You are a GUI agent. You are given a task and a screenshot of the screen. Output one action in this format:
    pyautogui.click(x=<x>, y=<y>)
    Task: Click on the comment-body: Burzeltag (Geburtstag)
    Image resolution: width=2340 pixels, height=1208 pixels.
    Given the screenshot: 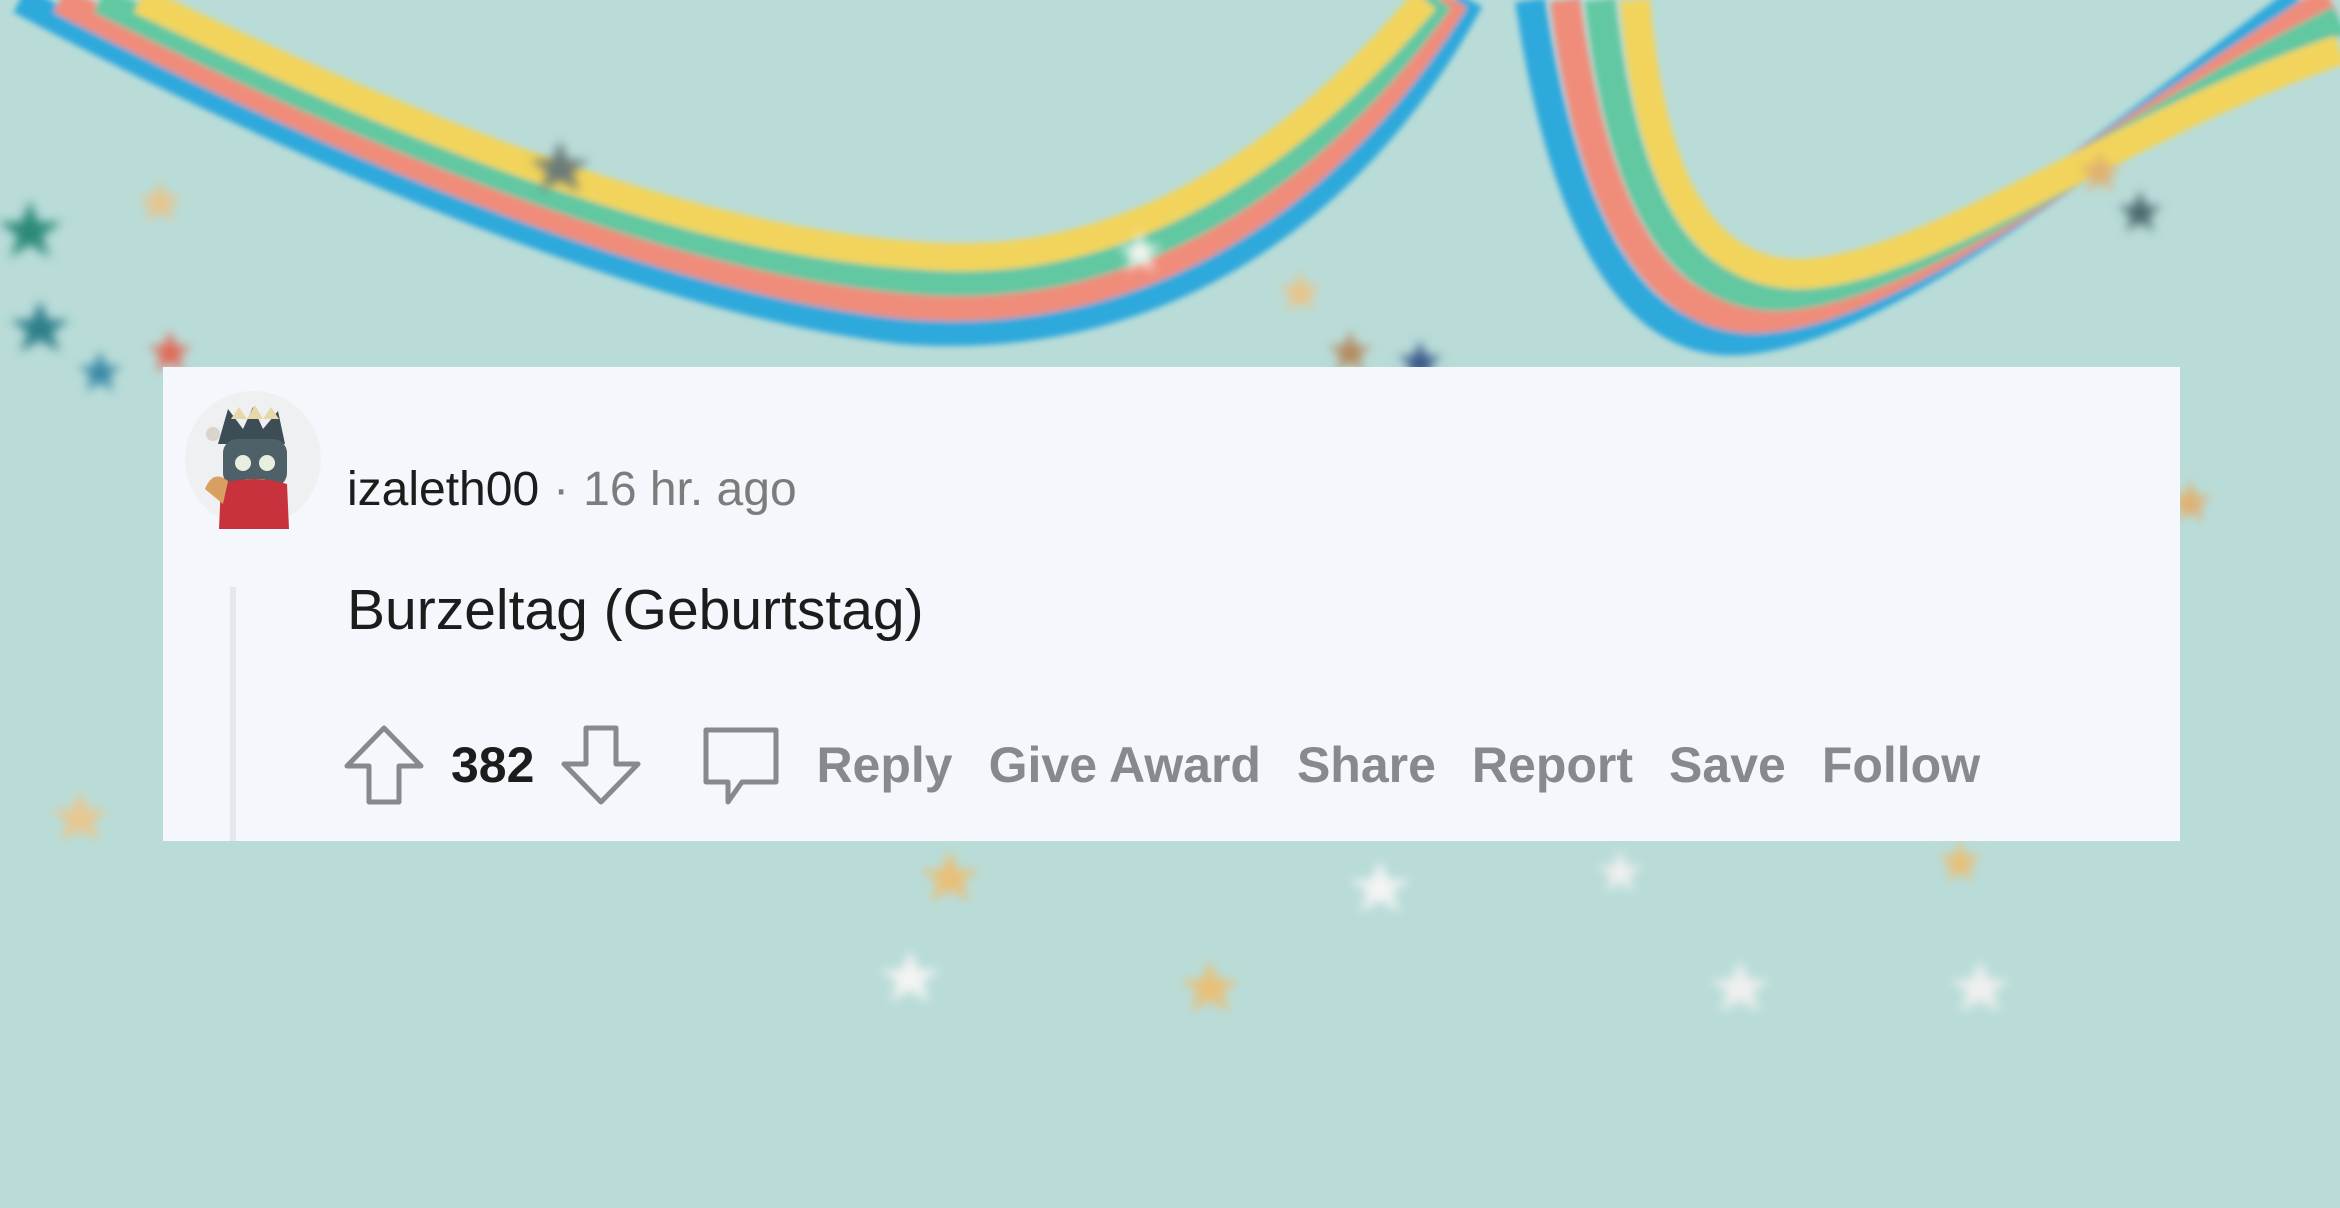 What is the action you would take?
    pyautogui.click(x=635, y=610)
    